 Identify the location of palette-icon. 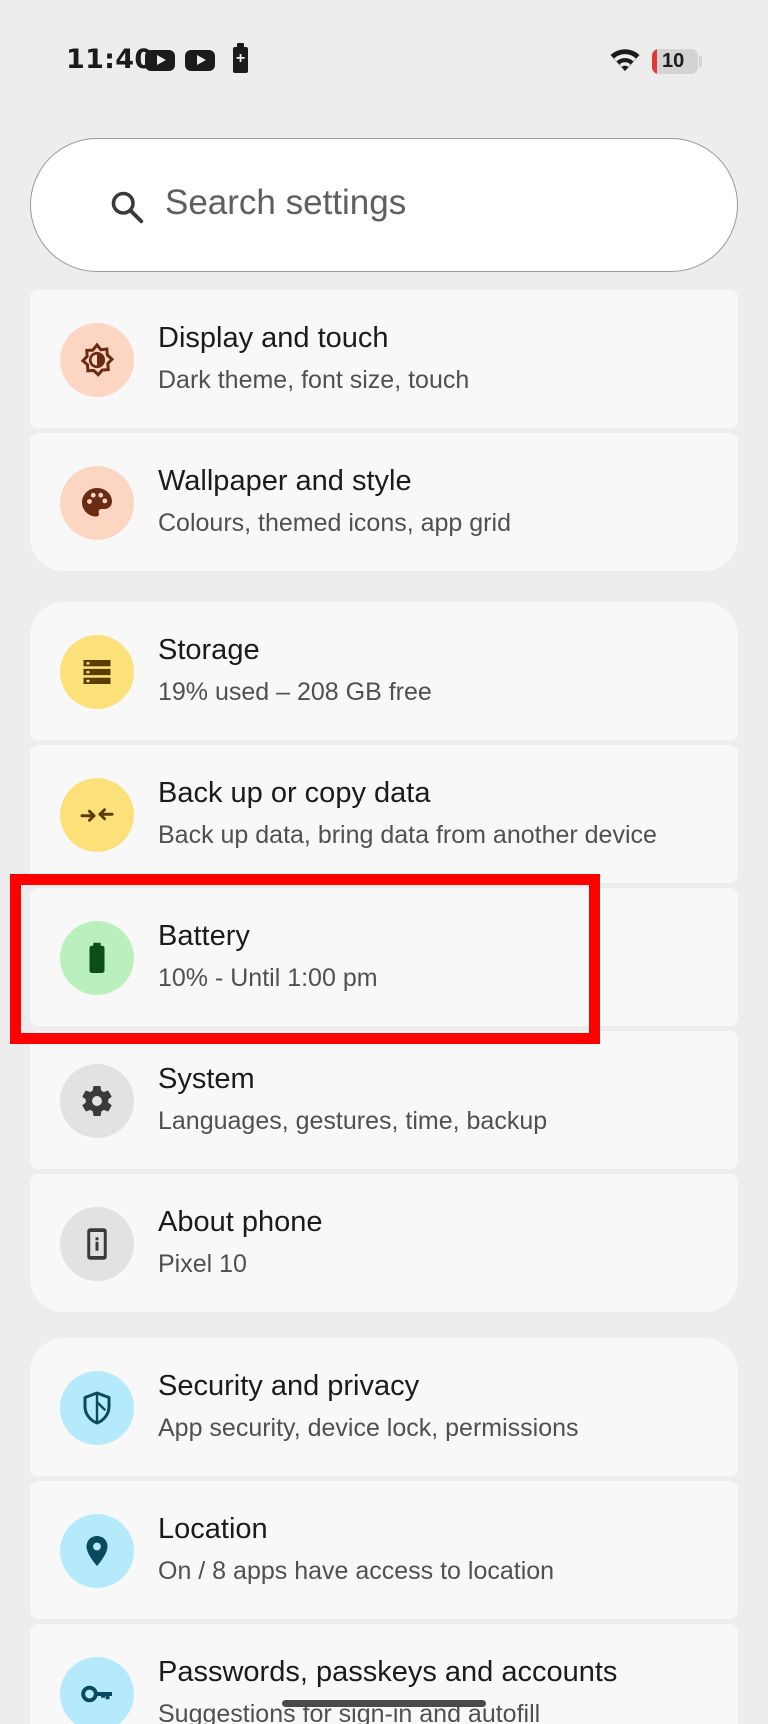
(97, 503).